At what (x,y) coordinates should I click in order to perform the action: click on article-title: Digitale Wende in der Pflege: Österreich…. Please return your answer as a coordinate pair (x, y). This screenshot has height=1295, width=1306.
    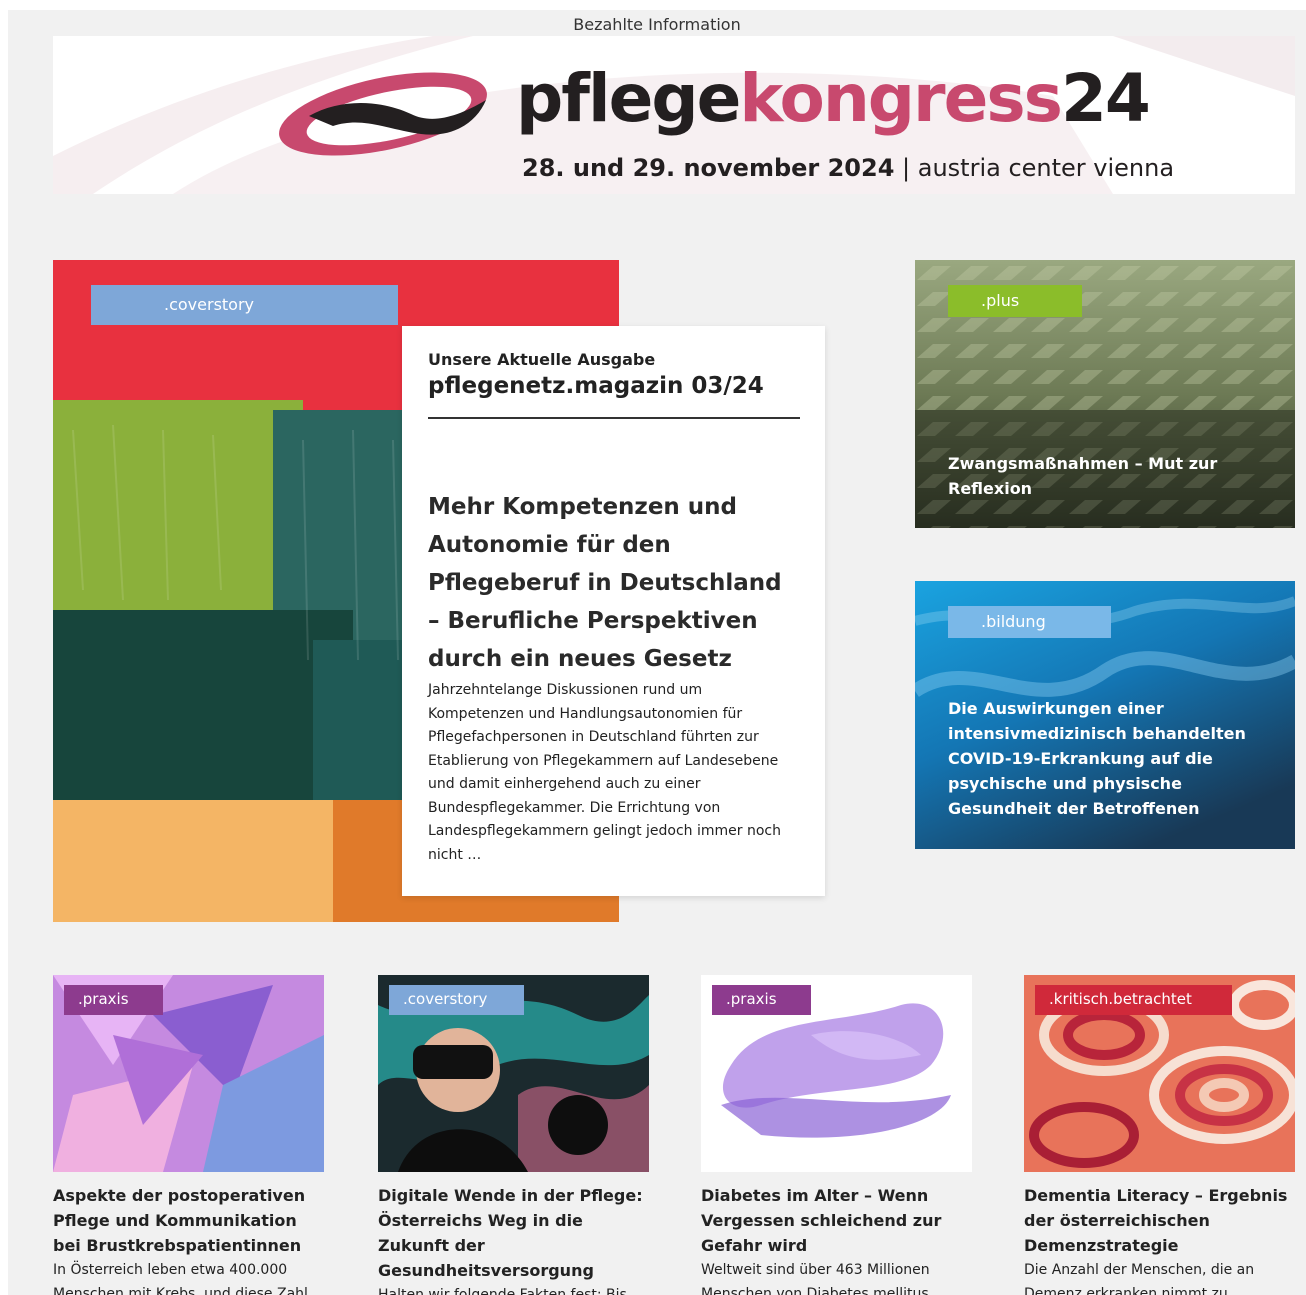
    Looking at the image, I should click on (513, 1233).